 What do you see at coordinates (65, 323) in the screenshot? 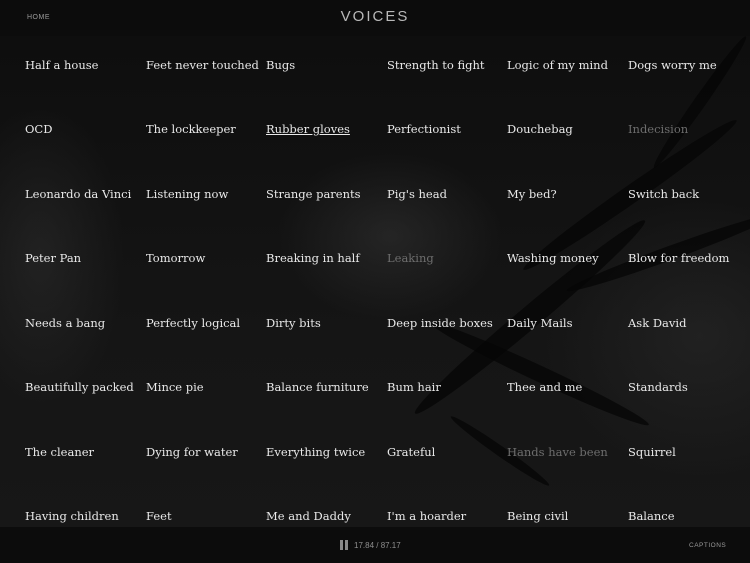
I see `voice-item: Needs a bang` at bounding box center [65, 323].